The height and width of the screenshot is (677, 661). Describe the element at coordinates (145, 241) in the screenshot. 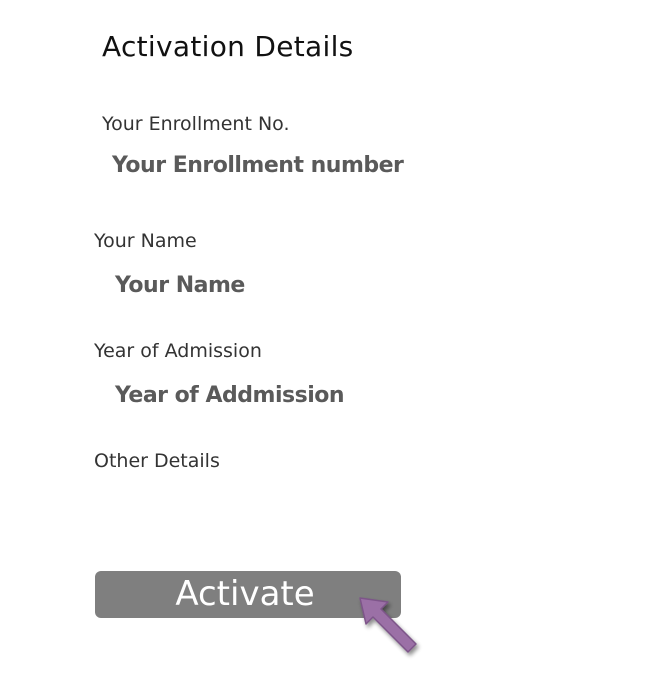

I see `name-label: Your Name` at that location.